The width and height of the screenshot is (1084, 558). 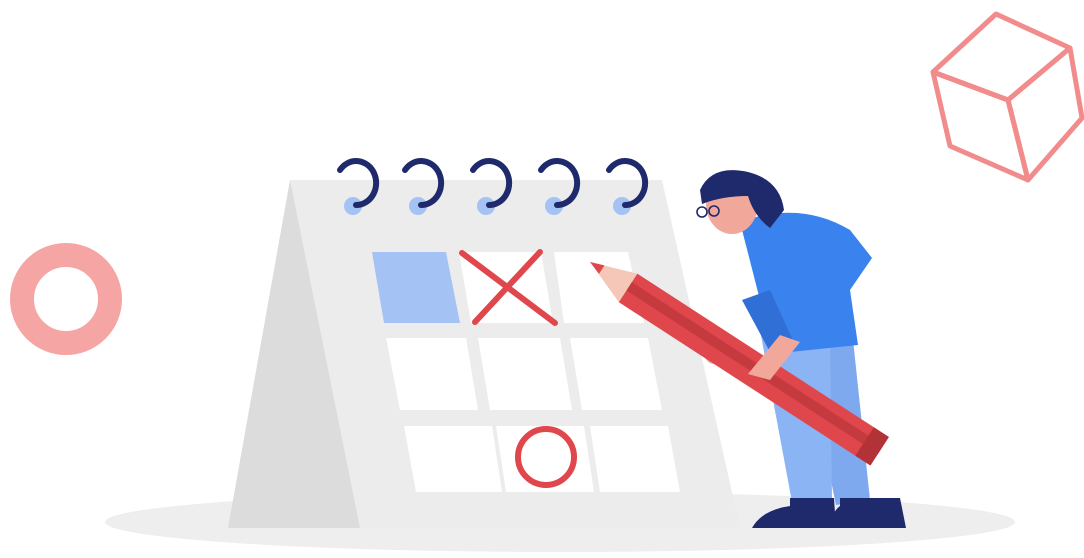 I want to click on donut-icon, so click(x=66, y=299).